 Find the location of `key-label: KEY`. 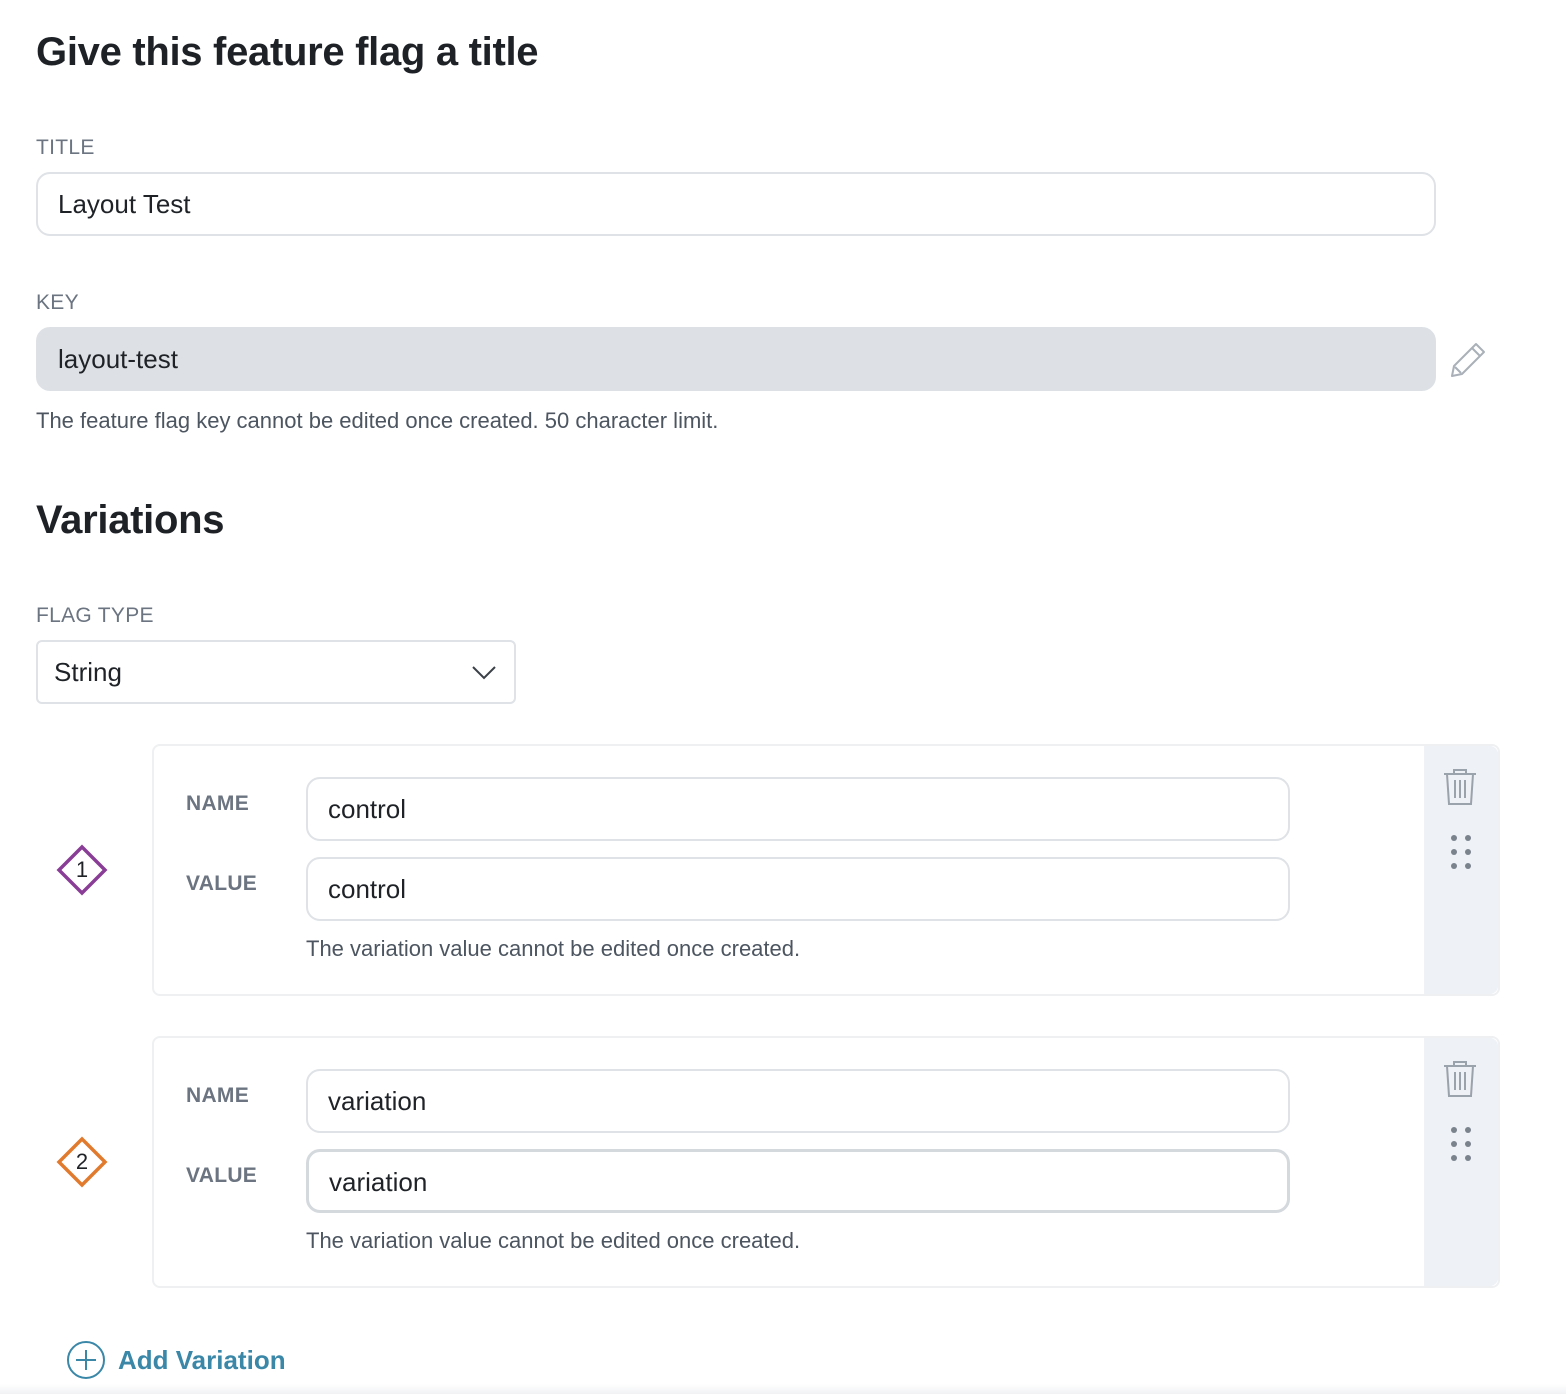

key-label: KEY is located at coordinates (57, 302).